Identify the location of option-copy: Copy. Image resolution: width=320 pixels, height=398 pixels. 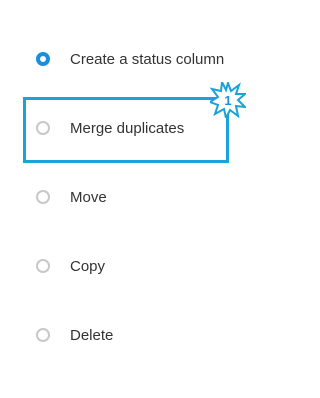
(70, 266).